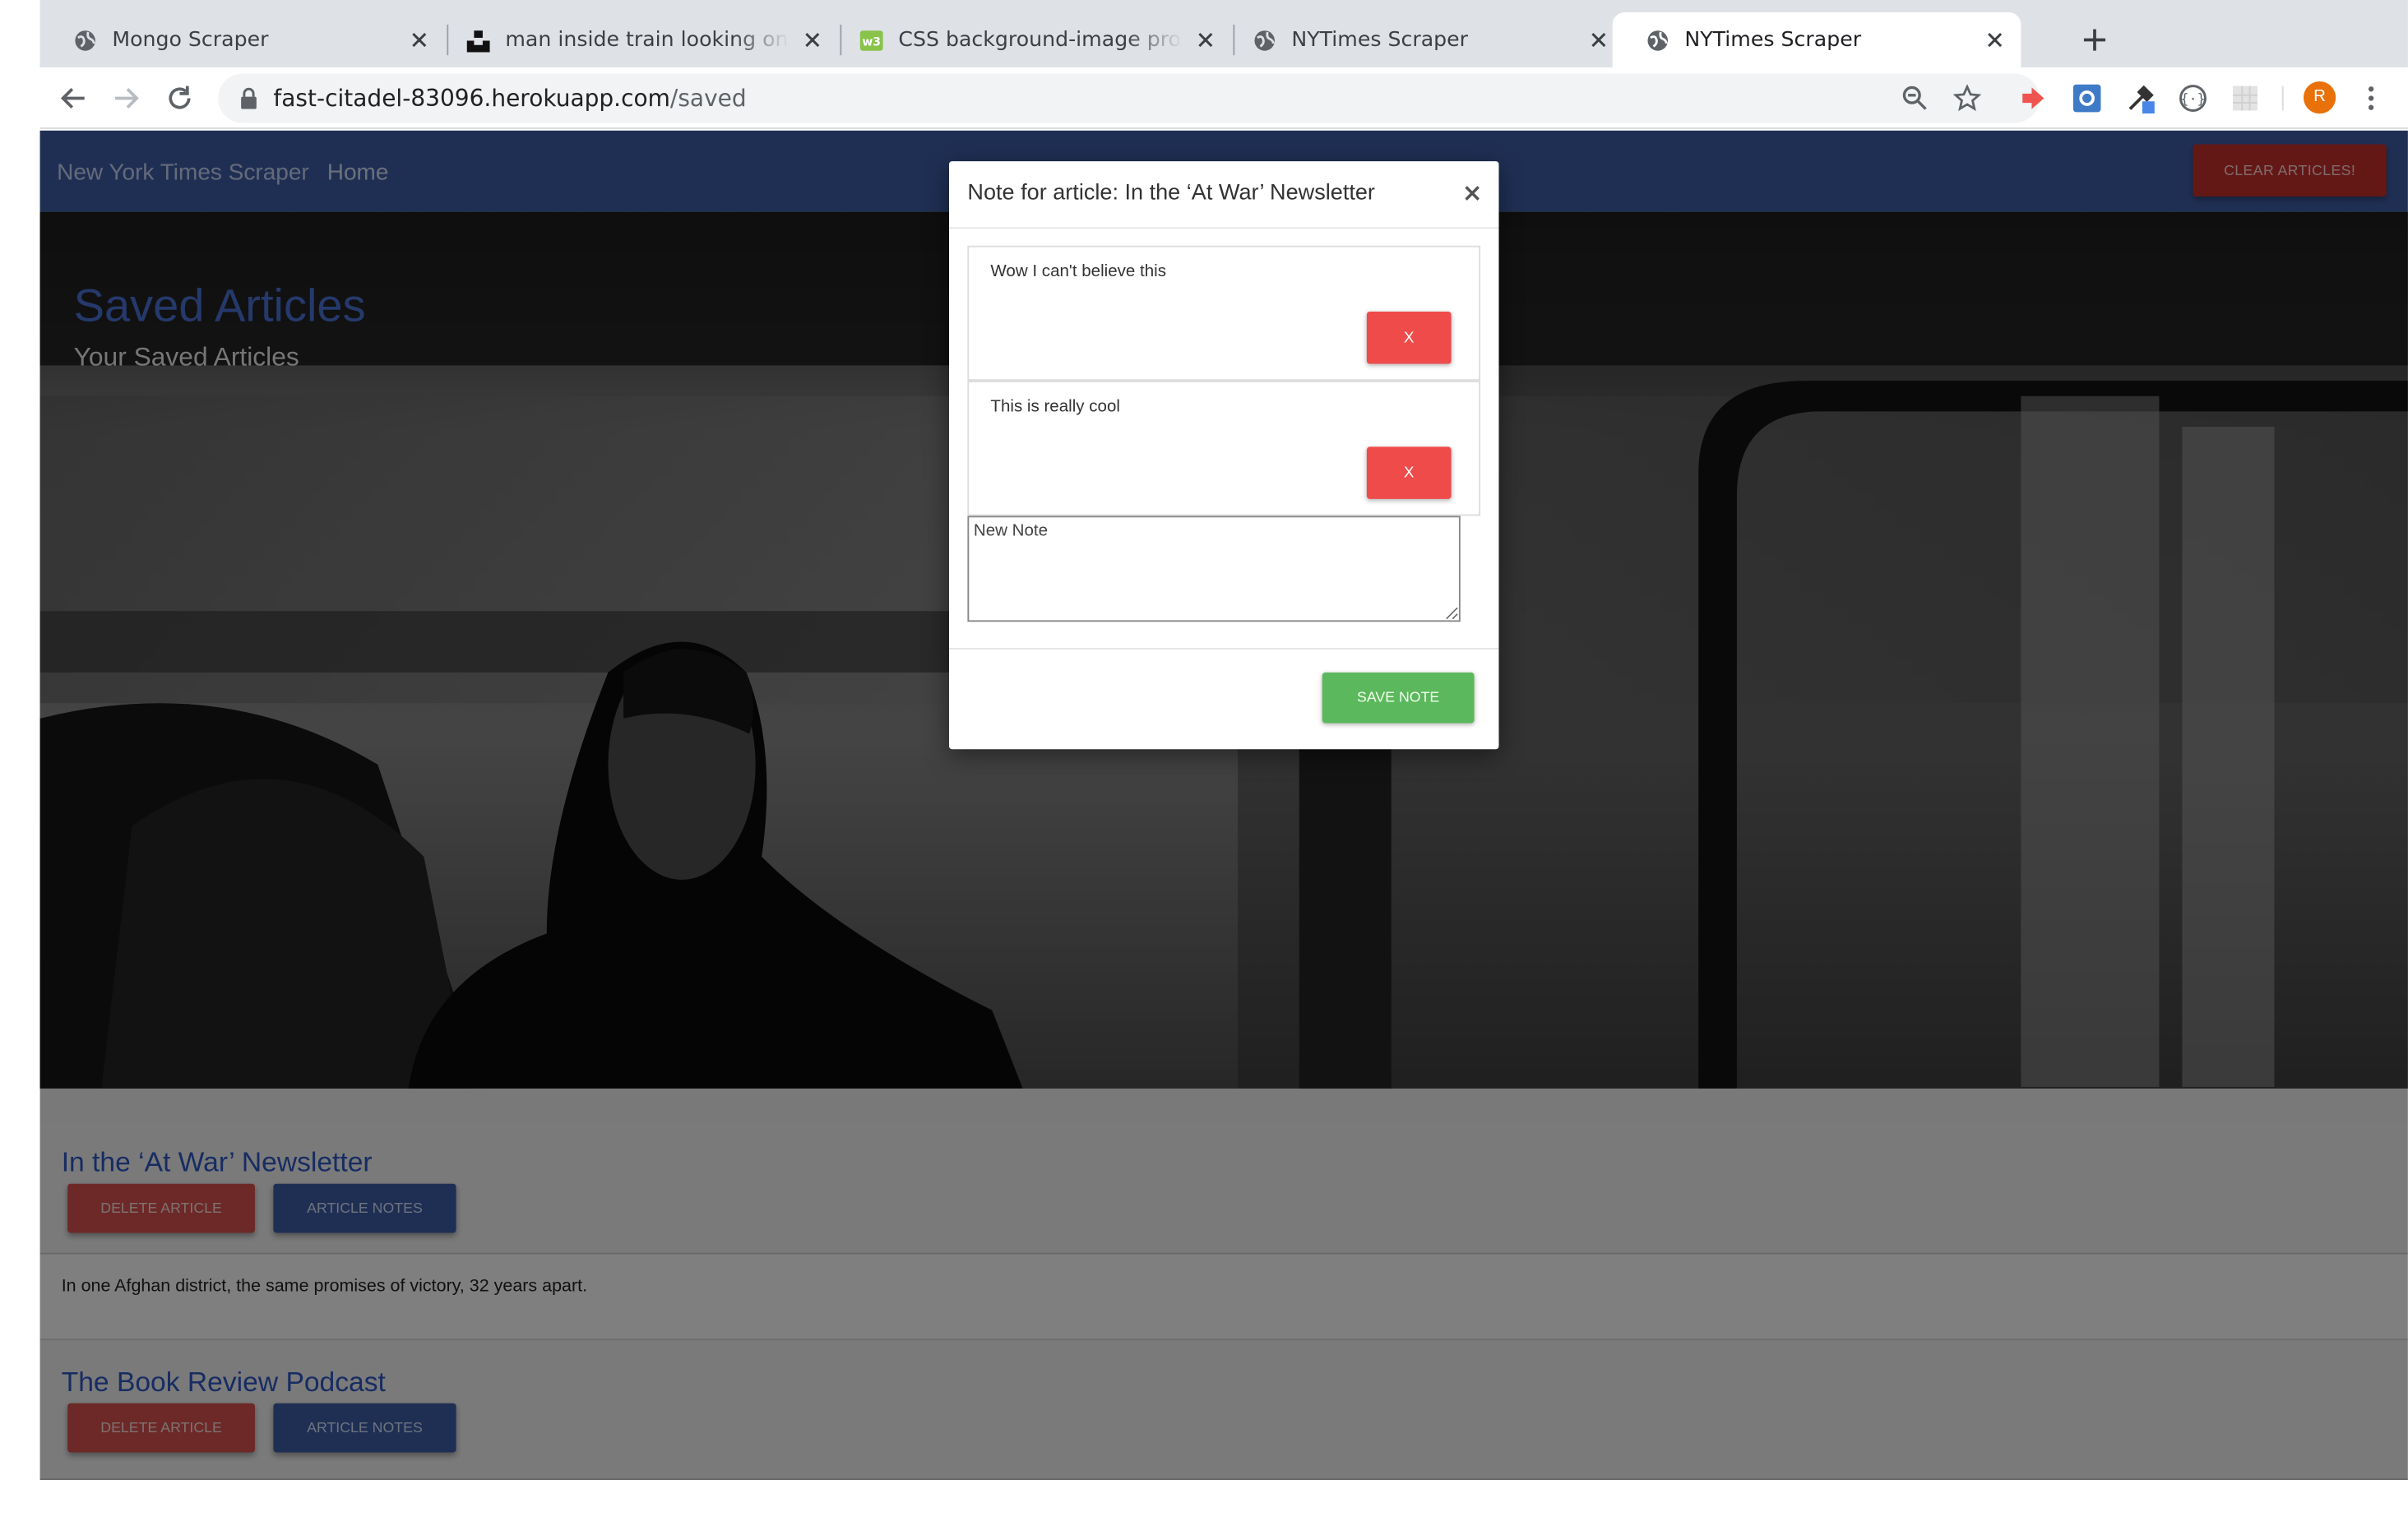 The width and height of the screenshot is (2408, 1526). Describe the element at coordinates (248, 98) in the screenshot. I see `lock-icon` at that location.